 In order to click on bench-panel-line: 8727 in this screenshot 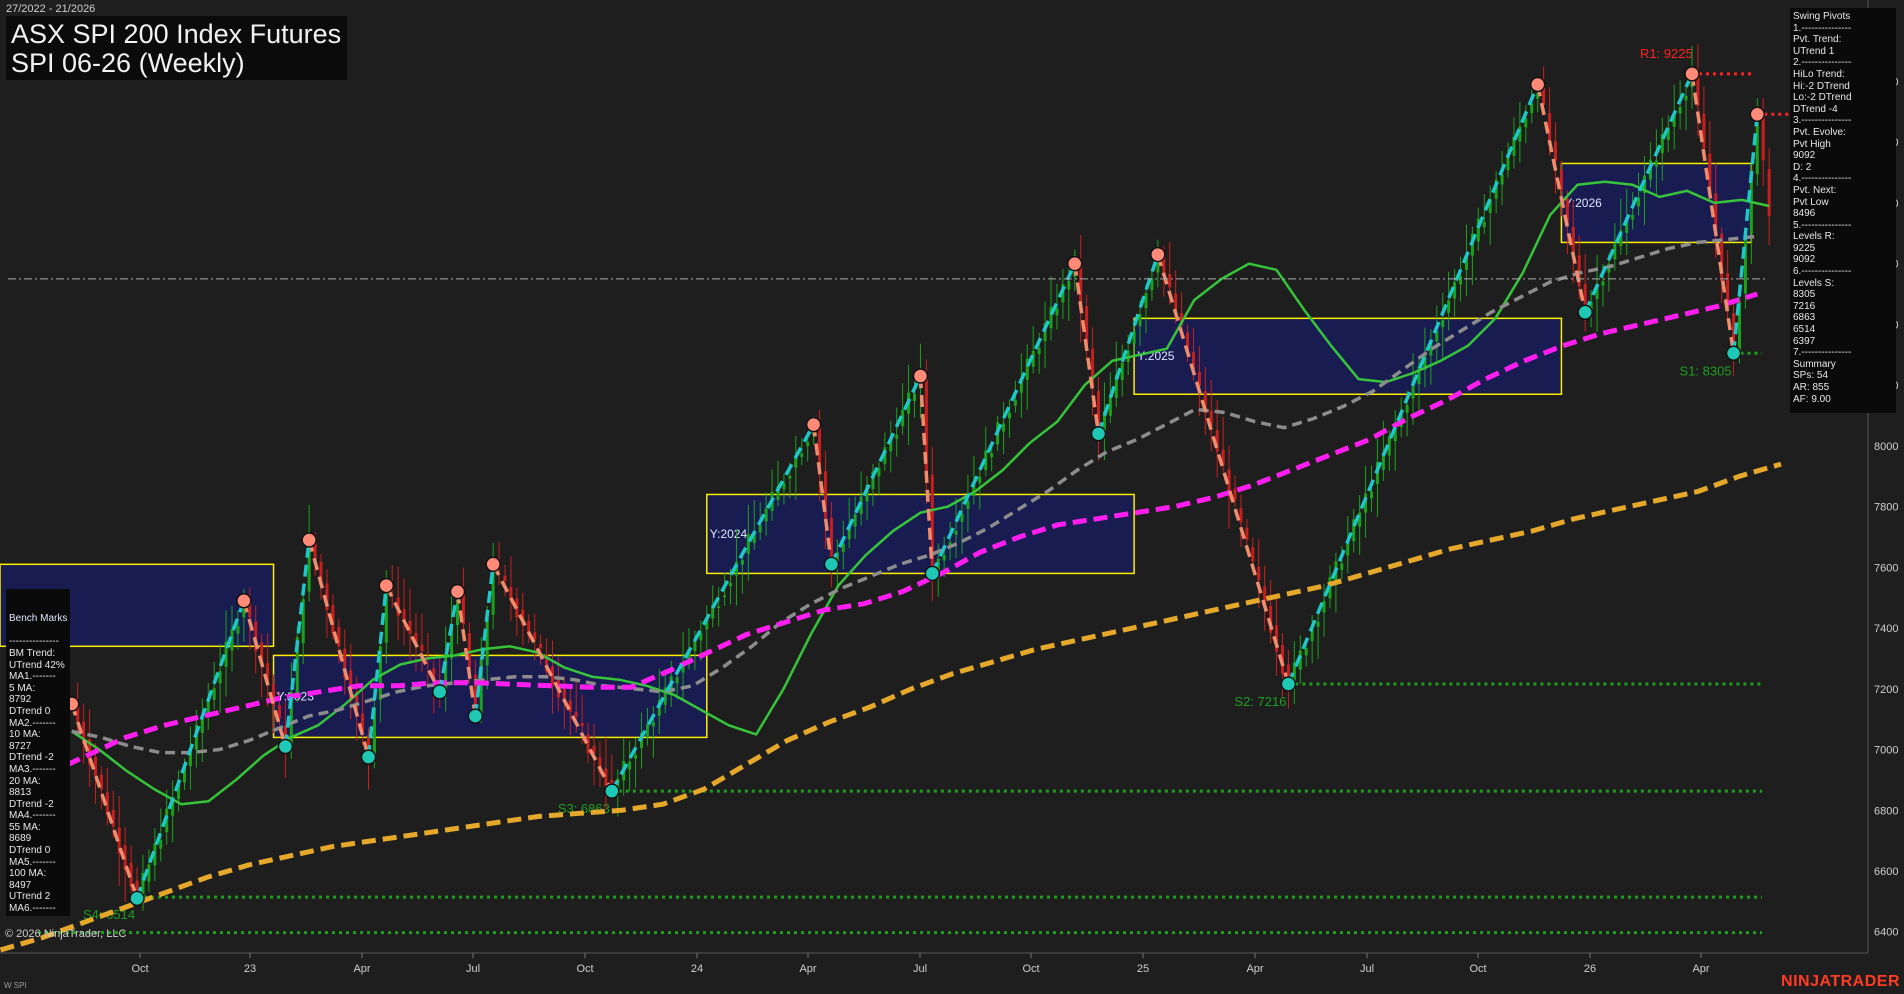, I will do `click(20, 746)`.